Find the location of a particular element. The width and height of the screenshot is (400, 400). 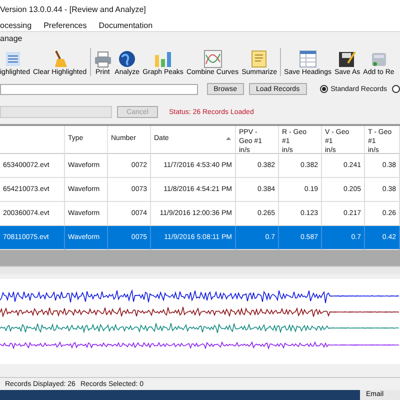

line-chart-icon is located at coordinates (213, 59).